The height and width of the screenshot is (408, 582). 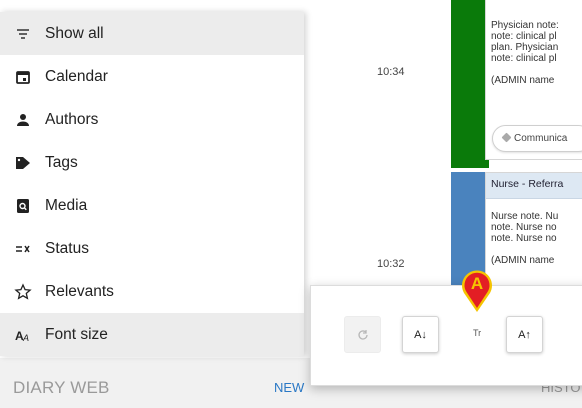 What do you see at coordinates (534, 186) in the screenshot?
I see `entry-header: Nurse - Referra` at bounding box center [534, 186].